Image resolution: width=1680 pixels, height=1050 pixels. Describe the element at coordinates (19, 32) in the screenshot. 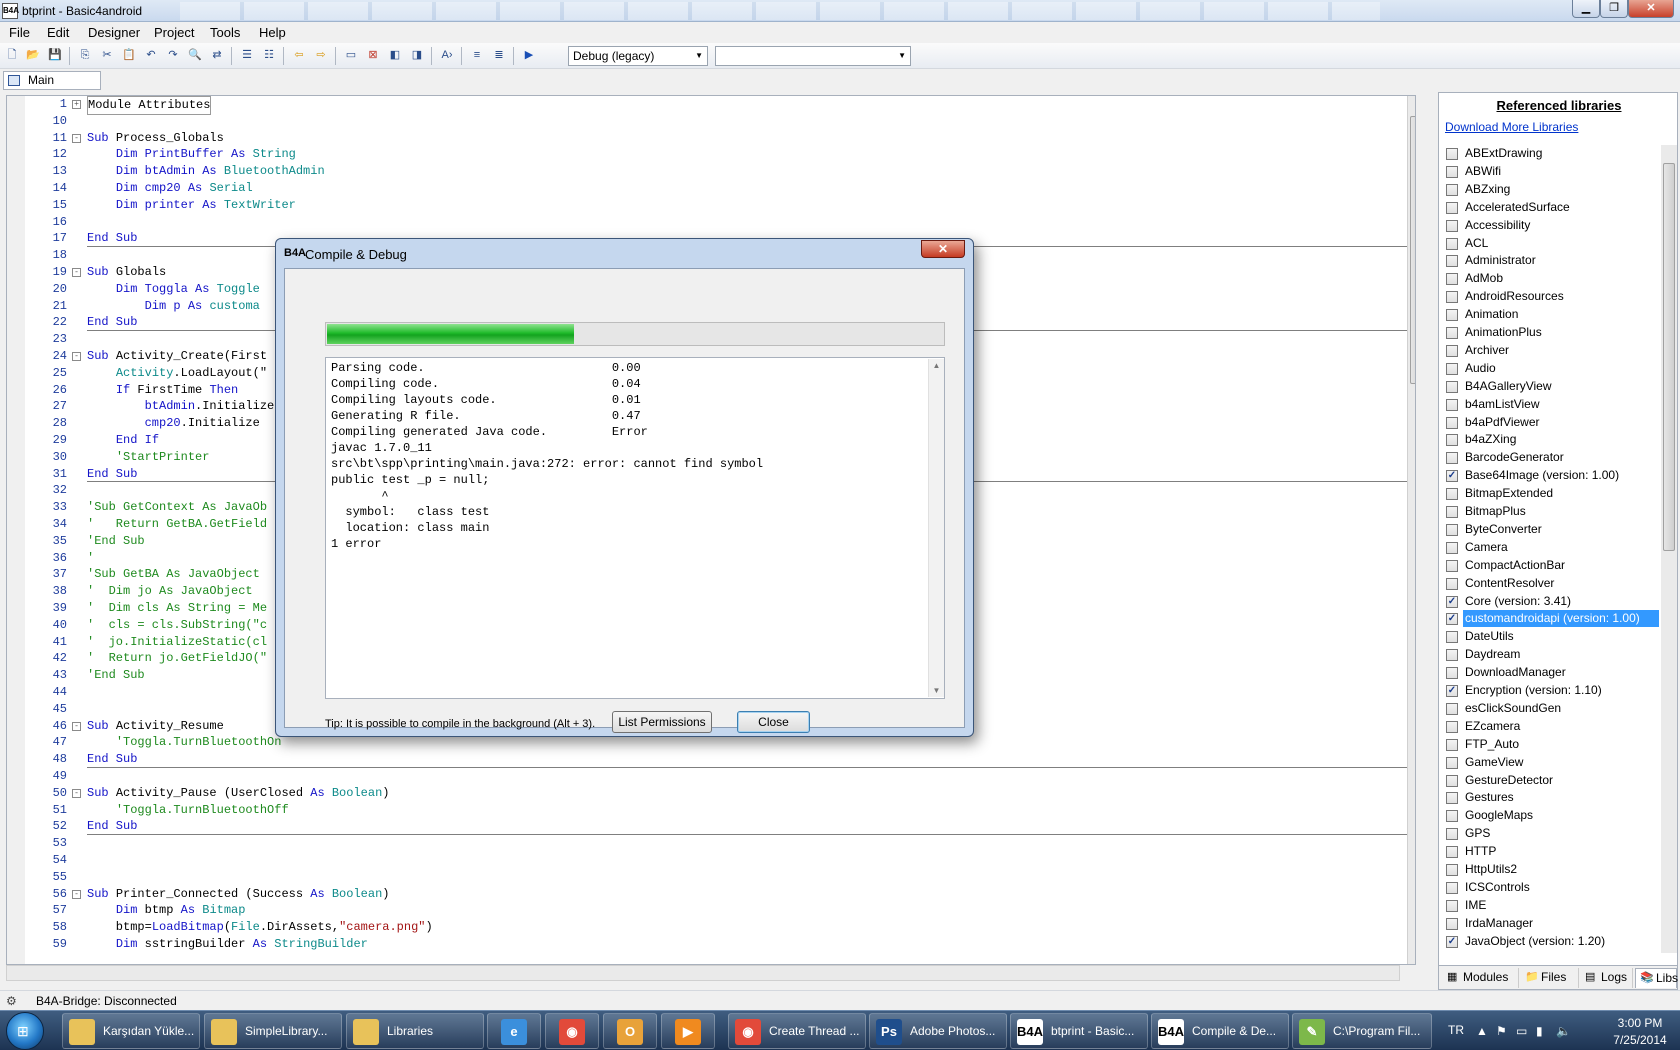

I see `menu-file: File` at that location.